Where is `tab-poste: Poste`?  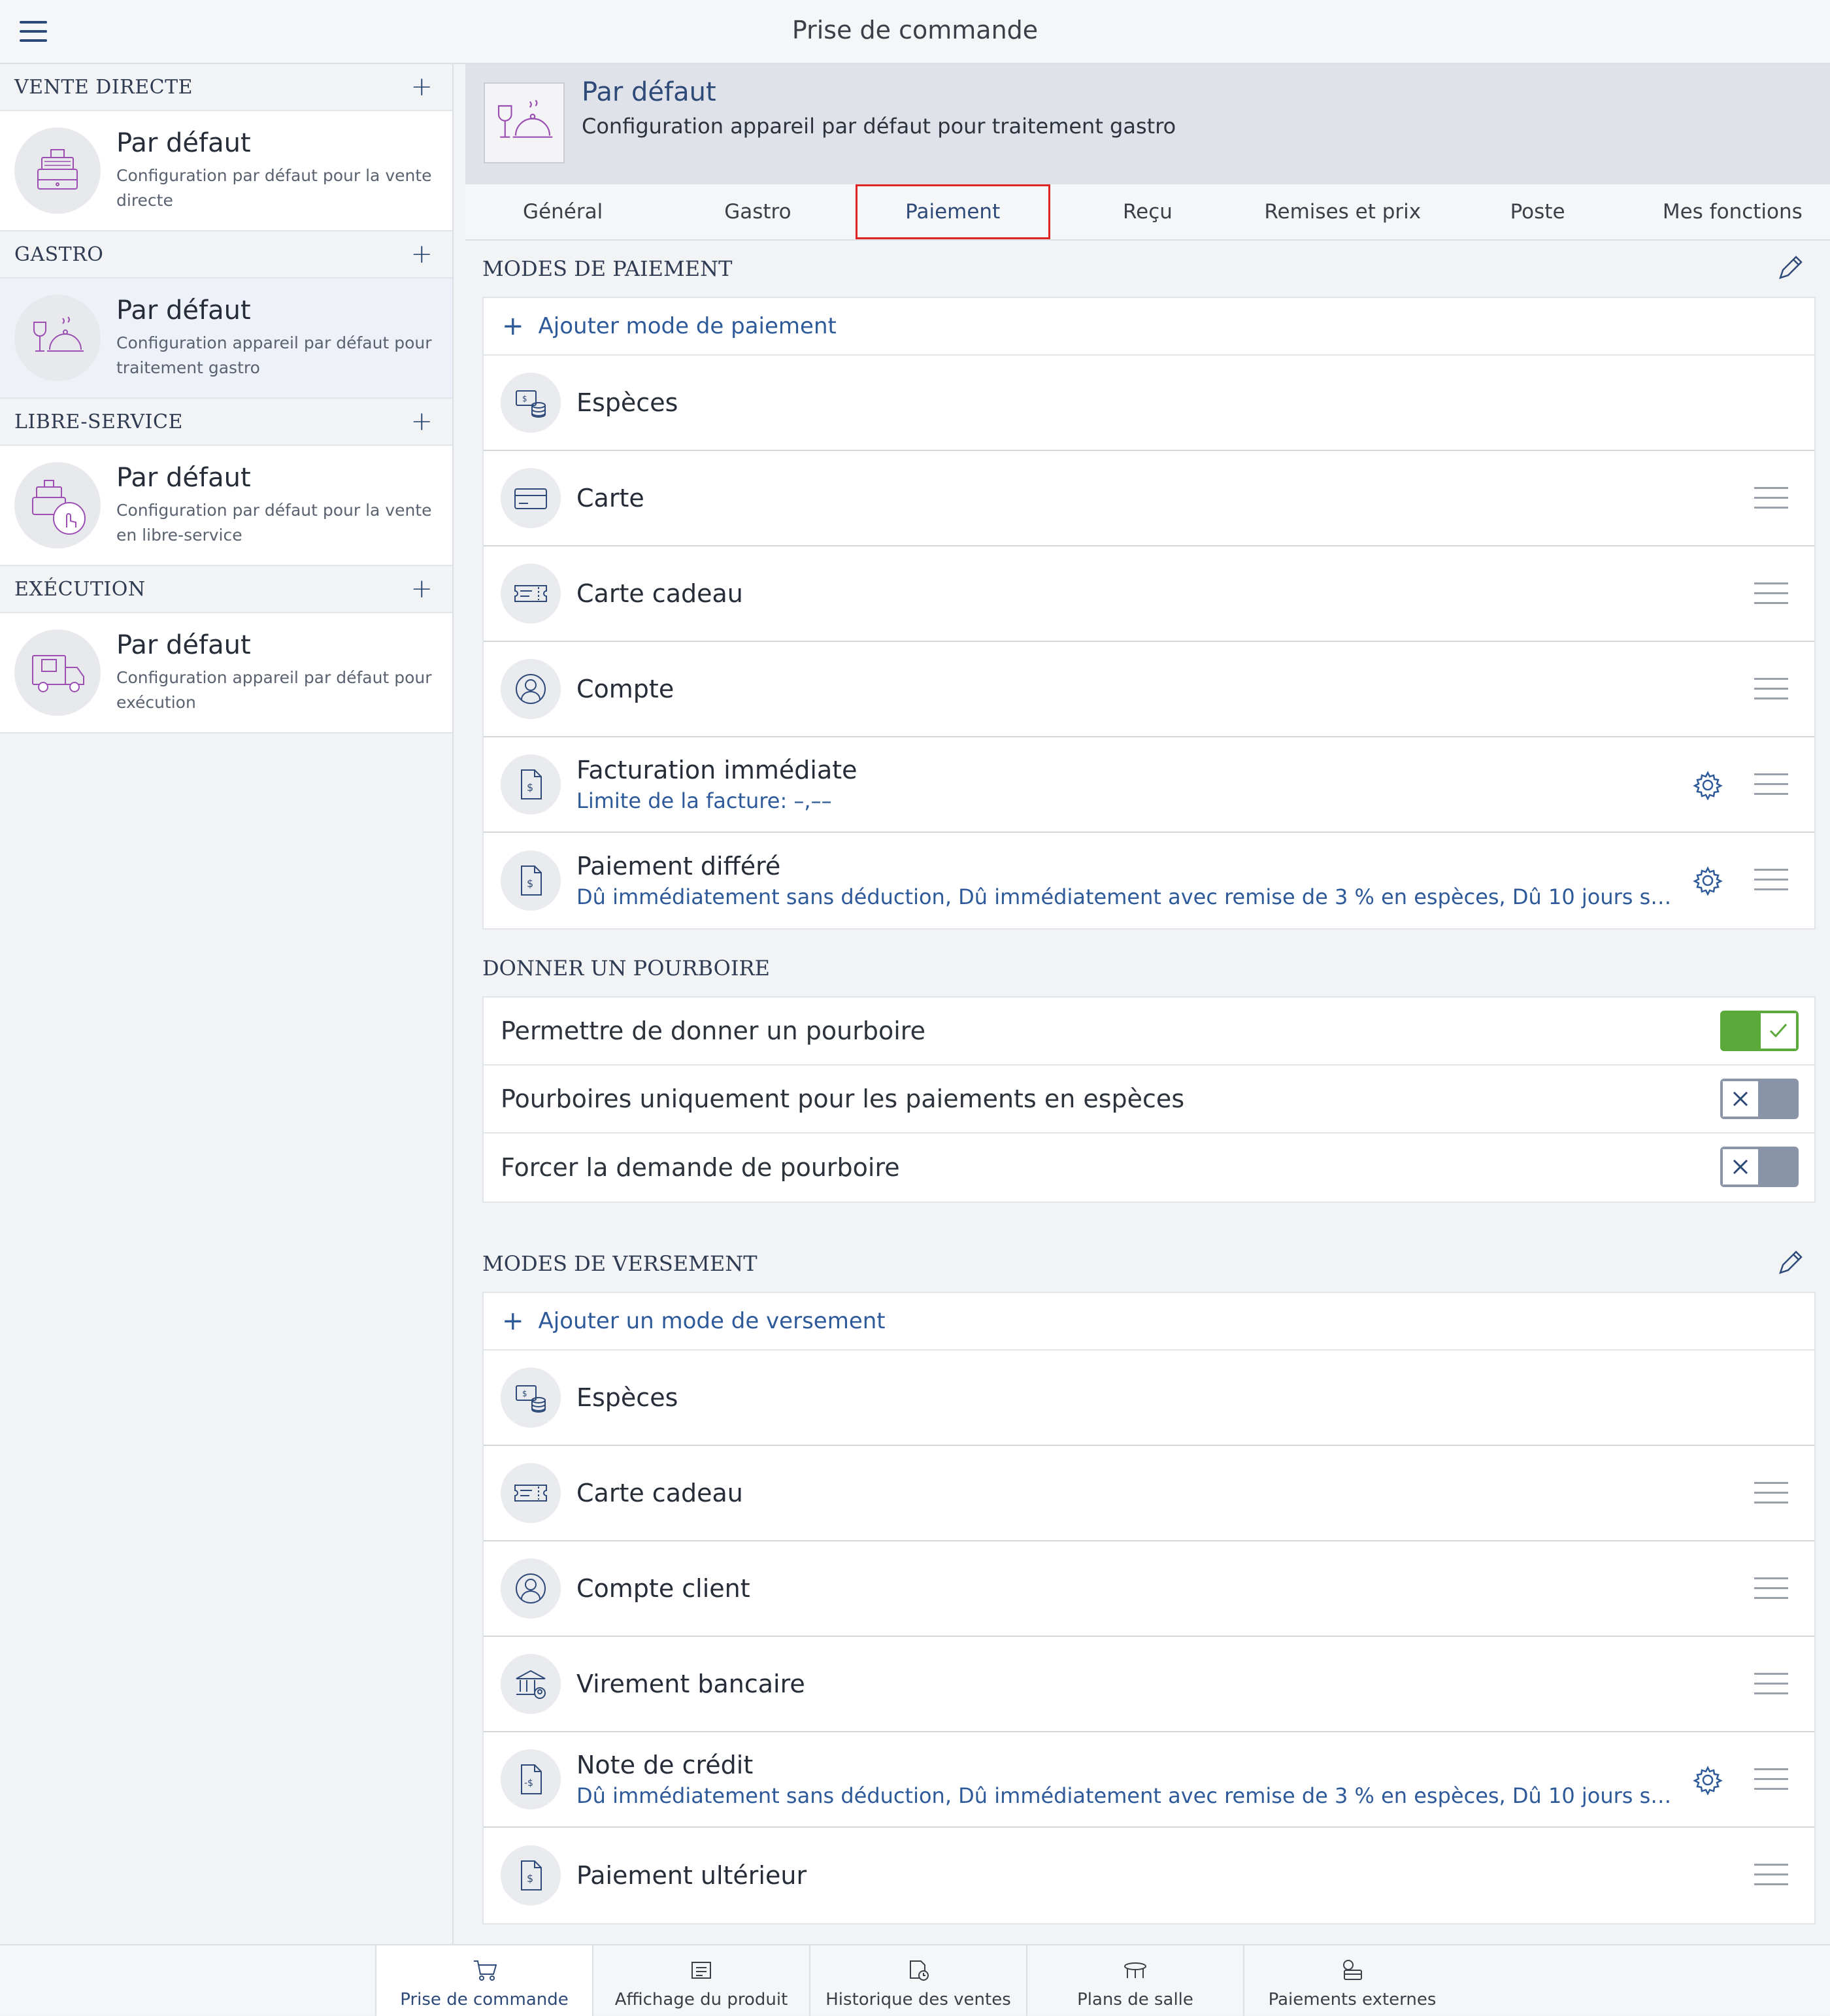
tab-poste: Poste is located at coordinates (1537, 211).